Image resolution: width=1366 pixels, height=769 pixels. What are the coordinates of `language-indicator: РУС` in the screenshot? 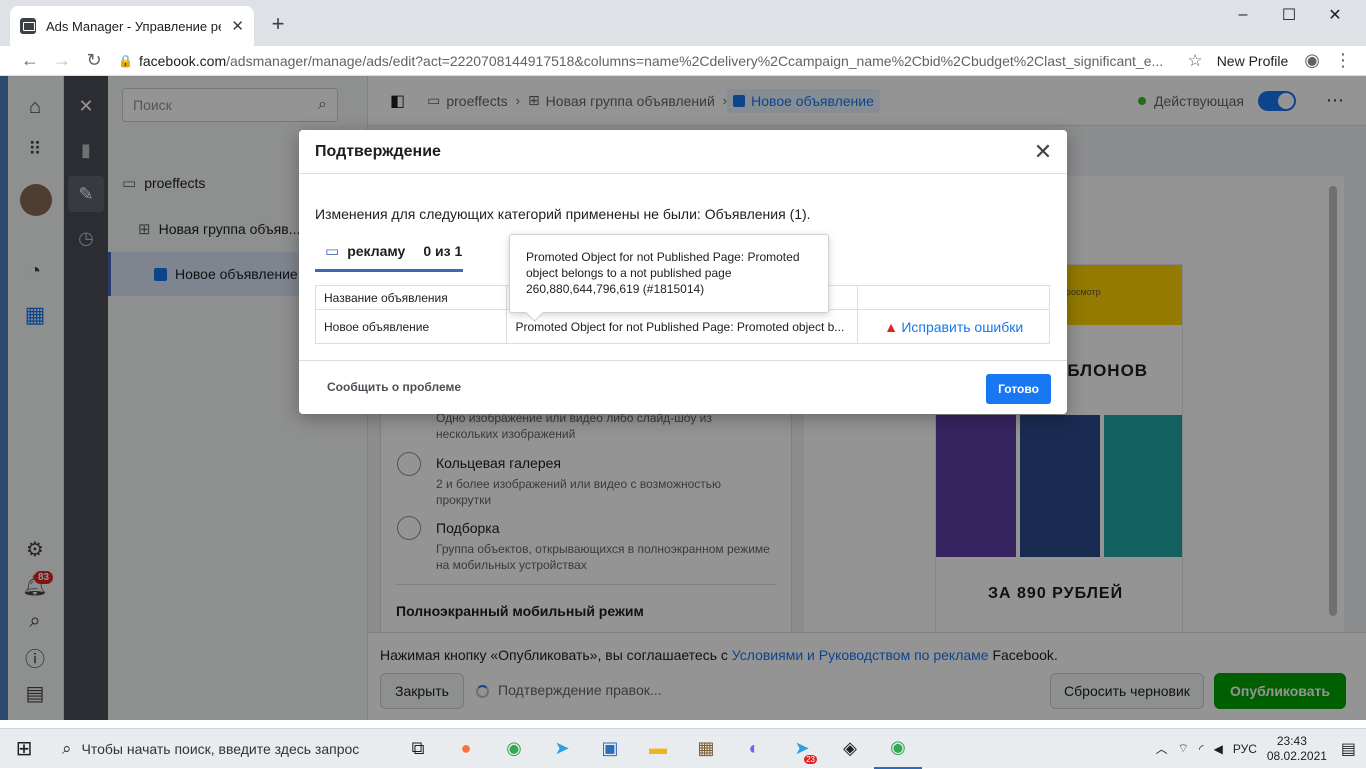 It's located at (1245, 749).